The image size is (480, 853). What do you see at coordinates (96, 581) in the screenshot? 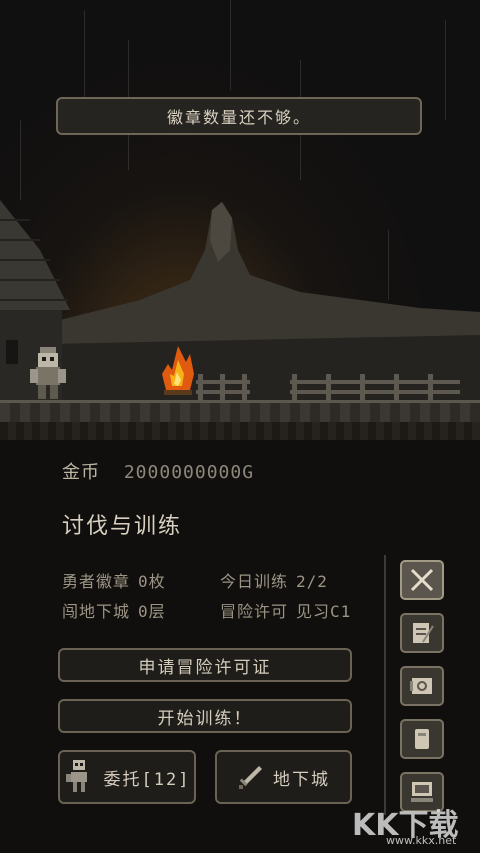
I see `stat-badge-label: 勇者徽章` at bounding box center [96, 581].